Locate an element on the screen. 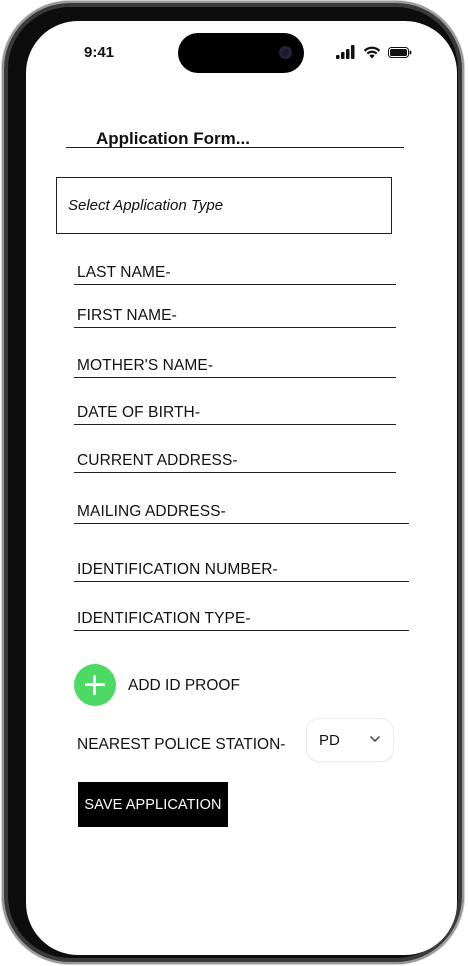 The height and width of the screenshot is (966, 468). date-of-birth-label: DATE OF BIRTH- is located at coordinates (139, 412).